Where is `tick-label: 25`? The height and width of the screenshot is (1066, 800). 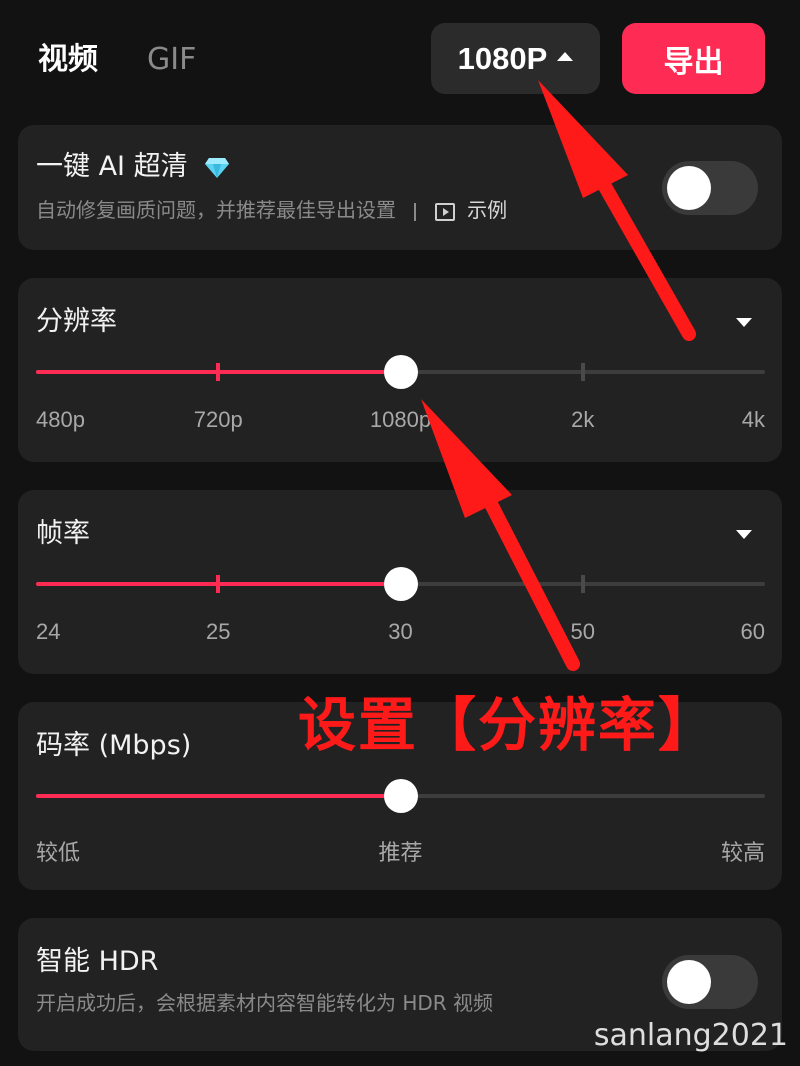 tick-label: 25 is located at coordinates (218, 631).